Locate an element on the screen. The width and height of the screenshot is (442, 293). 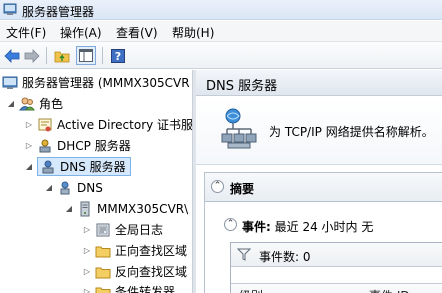
tree-item-roles: ◢ 角色 is located at coordinates (34, 103).